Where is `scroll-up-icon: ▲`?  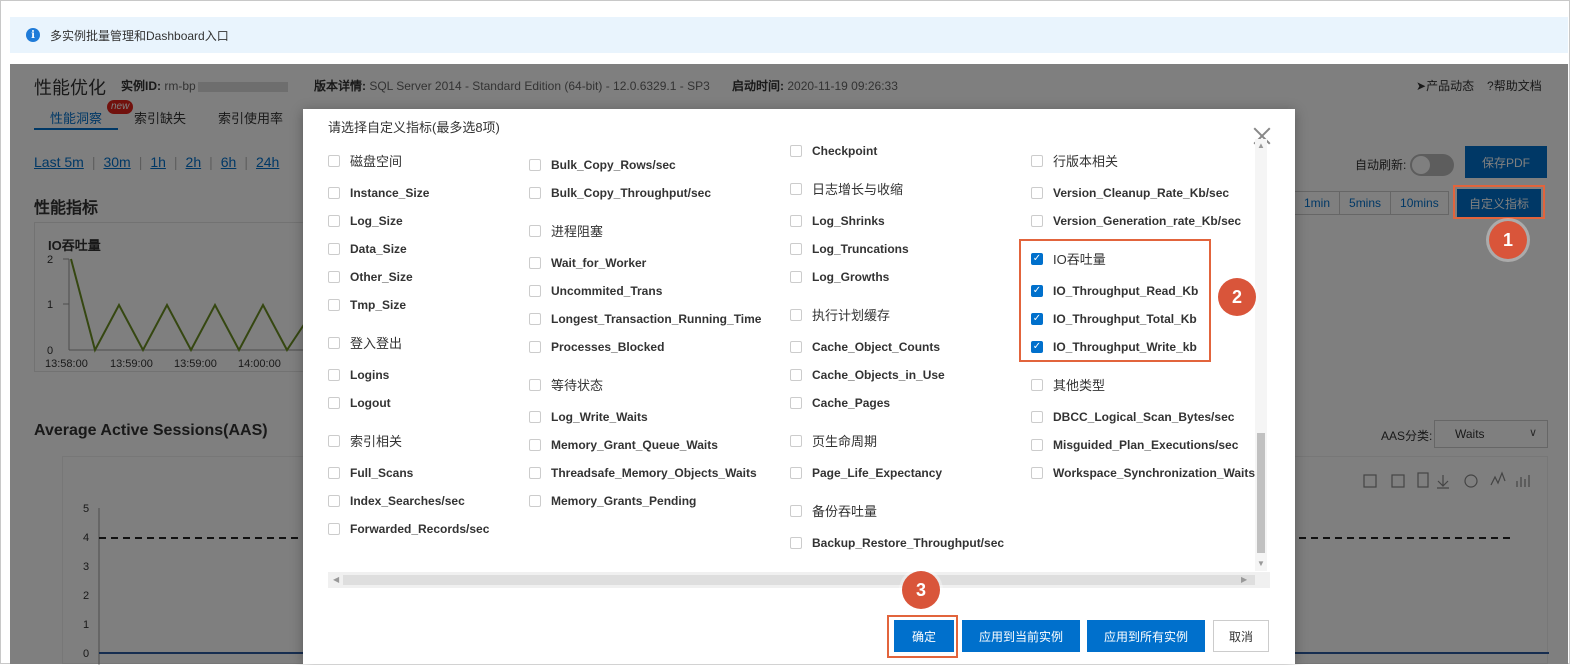
scroll-up-icon: ▲ is located at coordinates (1261, 145).